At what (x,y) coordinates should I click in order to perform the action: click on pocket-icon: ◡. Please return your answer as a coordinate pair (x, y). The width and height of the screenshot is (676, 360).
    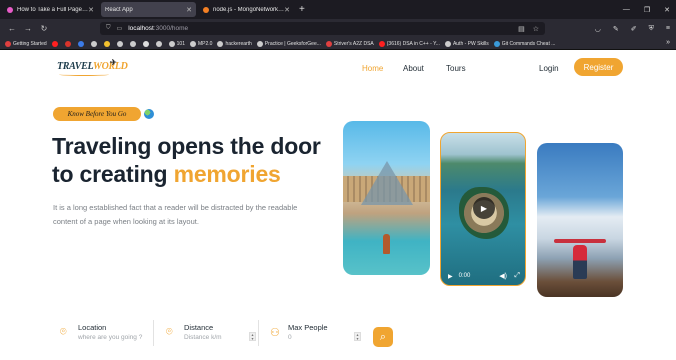
    Looking at the image, I should click on (598, 29).